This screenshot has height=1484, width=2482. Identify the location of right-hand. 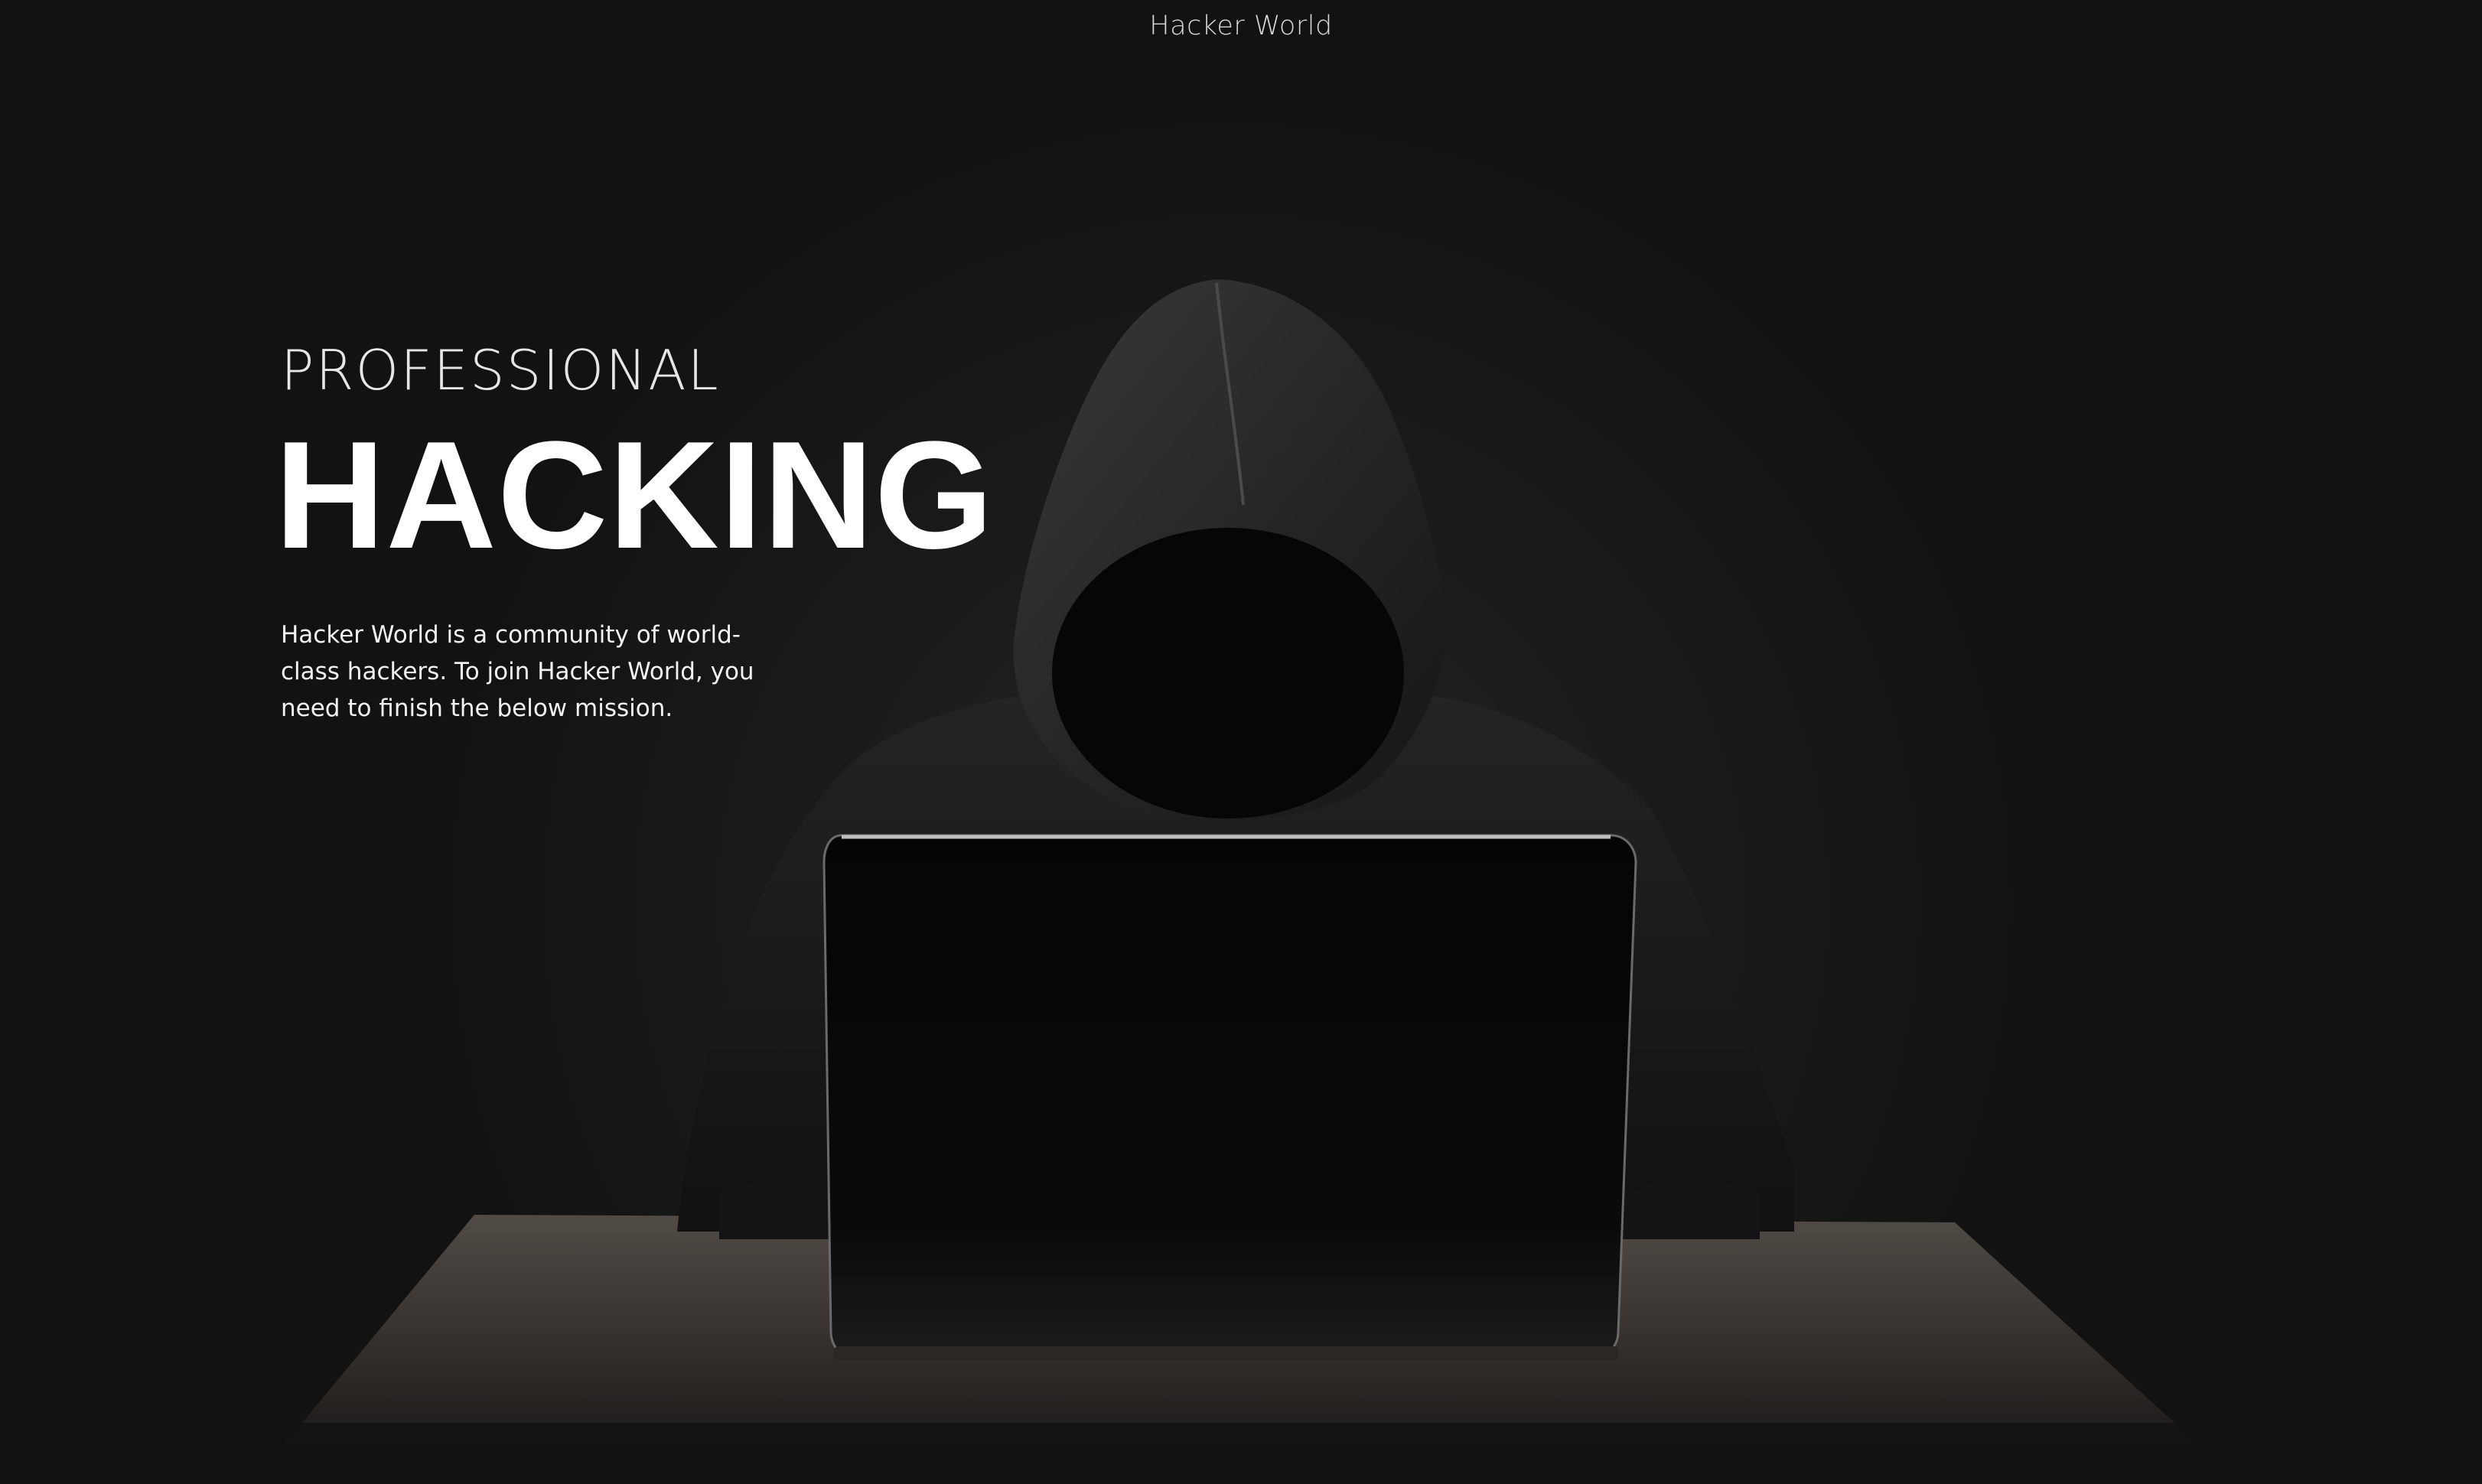
(1691, 1210).